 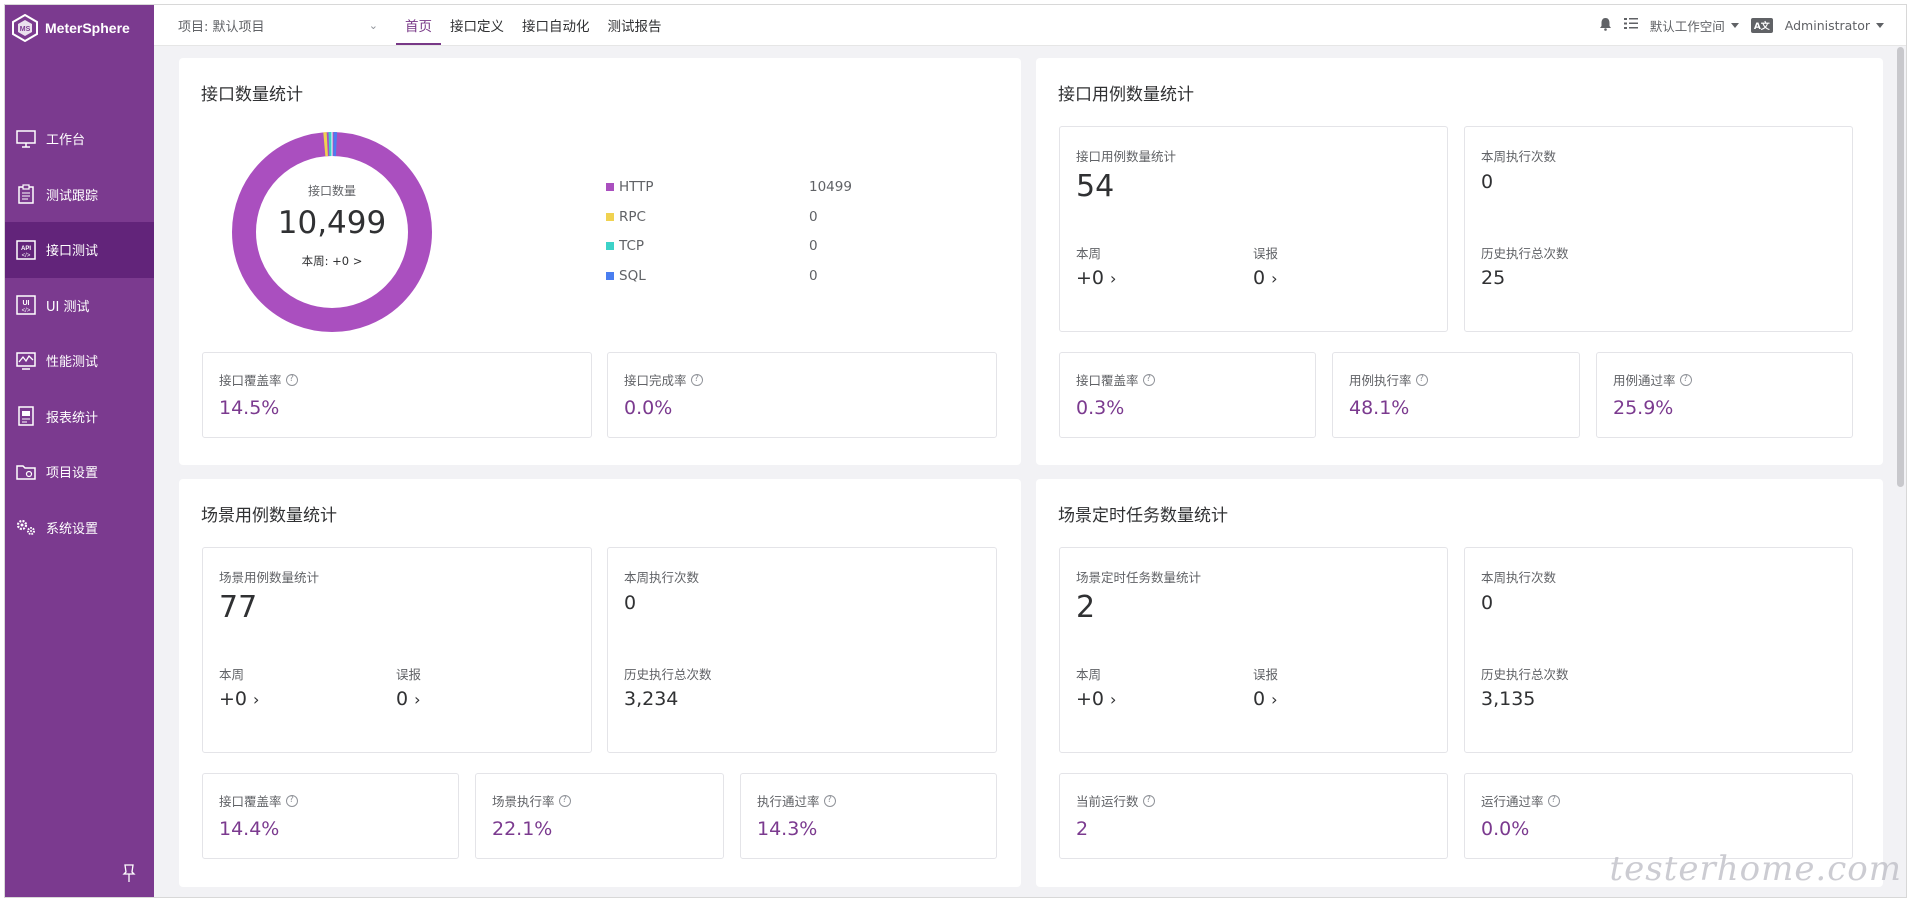 I want to click on legend-sql: SQL, so click(x=626, y=276).